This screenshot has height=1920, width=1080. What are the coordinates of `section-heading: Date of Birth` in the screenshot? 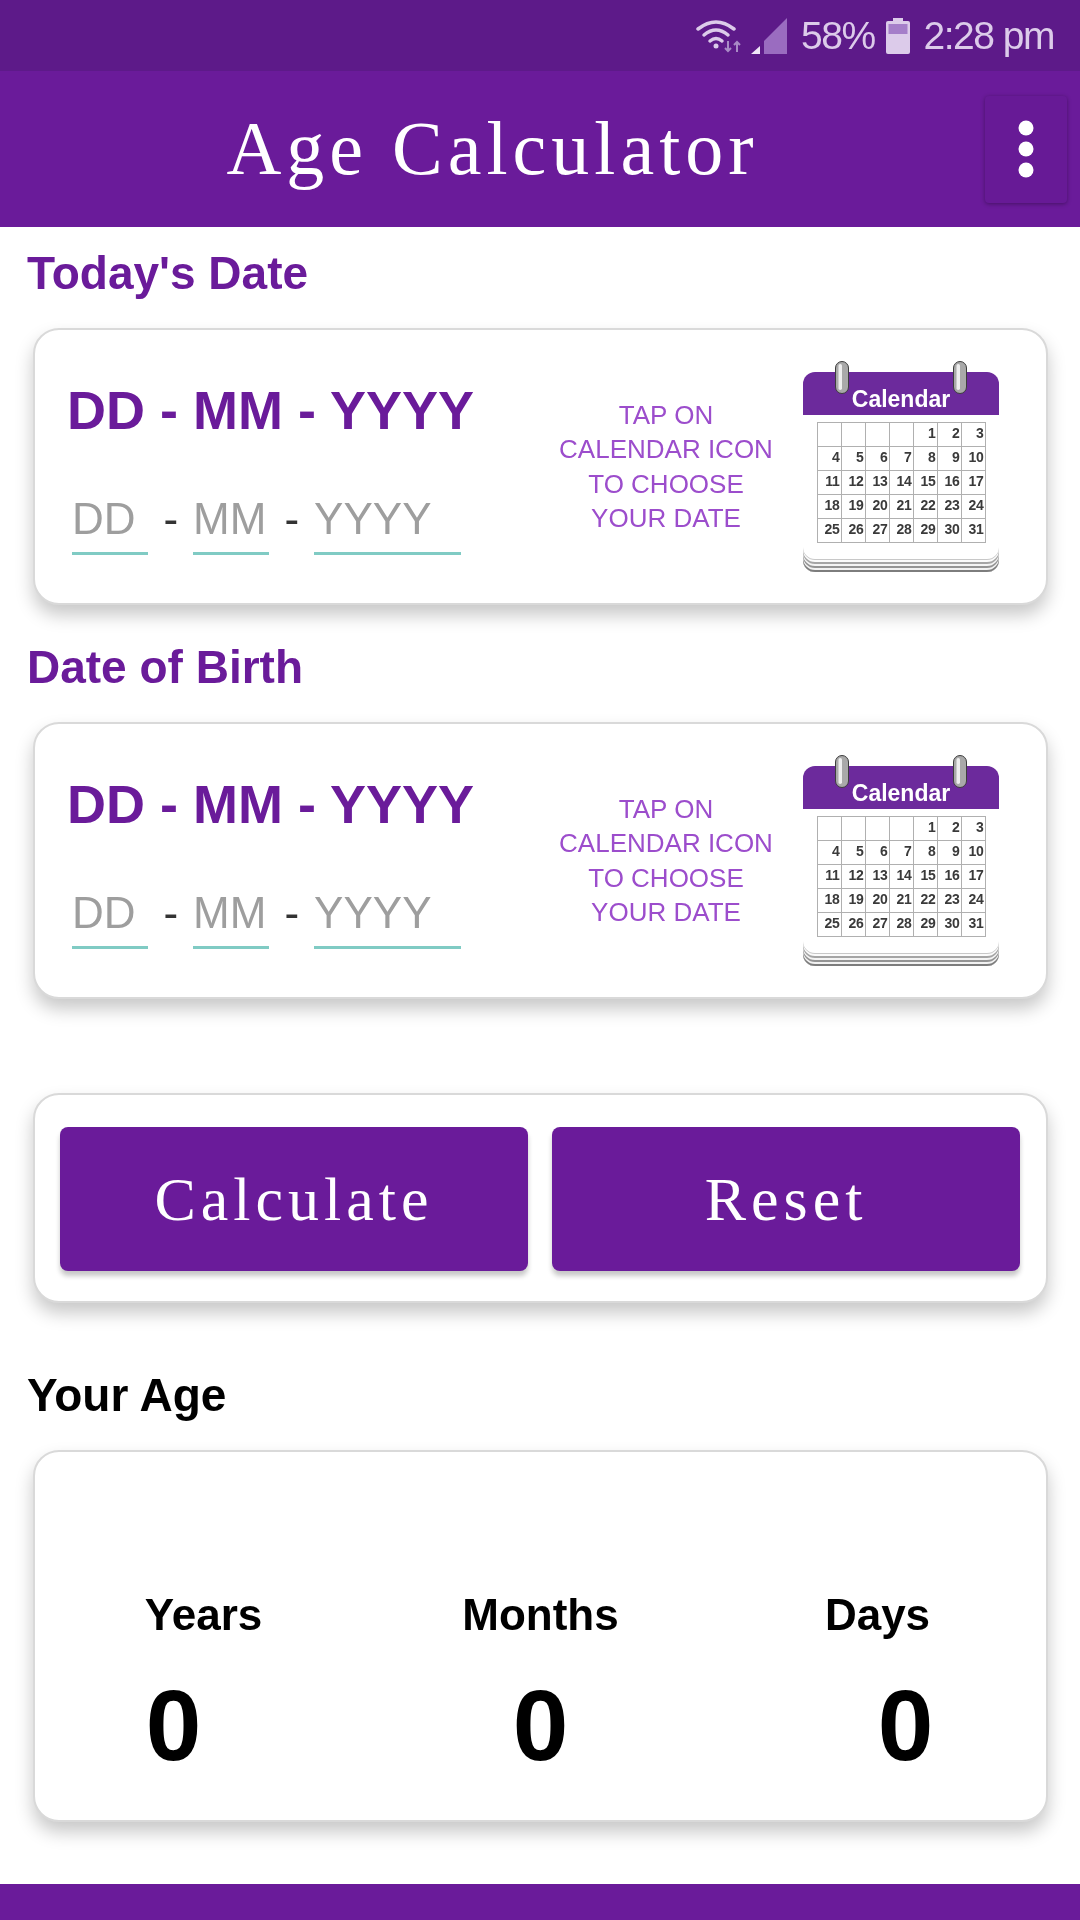 It's located at (165, 667).